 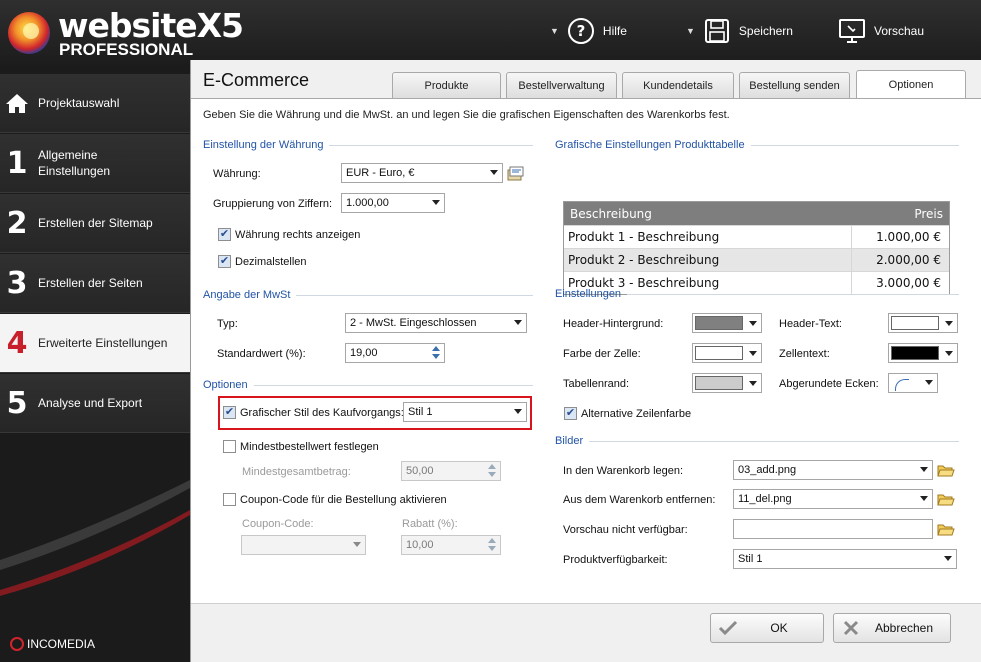 I want to click on dialog-title: E-Commerce, so click(x=256, y=80).